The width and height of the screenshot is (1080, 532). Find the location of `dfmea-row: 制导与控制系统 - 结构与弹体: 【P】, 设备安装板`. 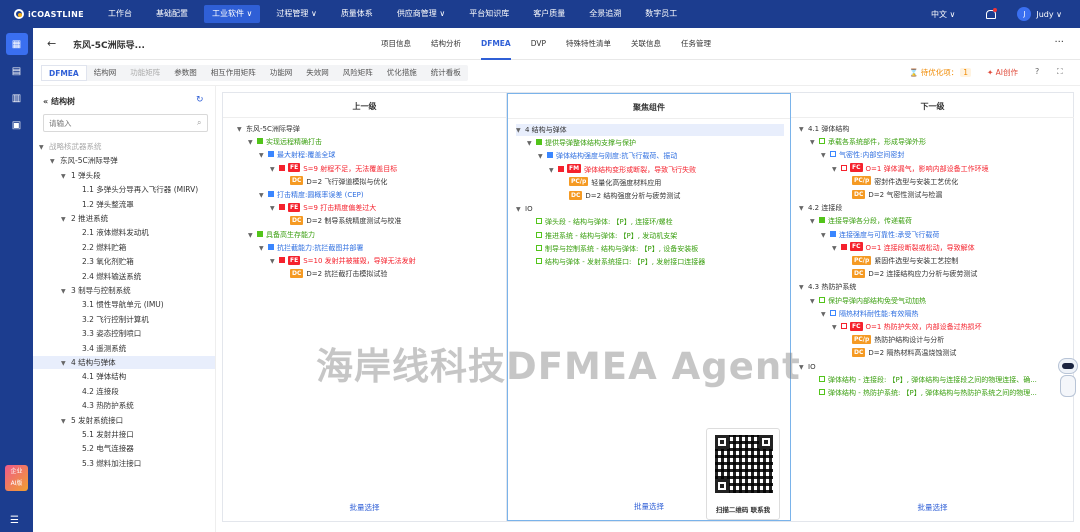

dfmea-row: 制导与控制系统 - 结构与弹体: 【P】, 设备安装板 is located at coordinates (612, 249).